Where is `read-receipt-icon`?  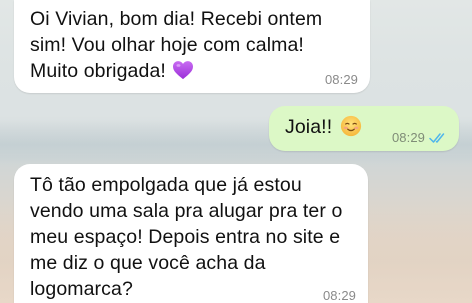
read-receipt-icon is located at coordinates (437, 137).